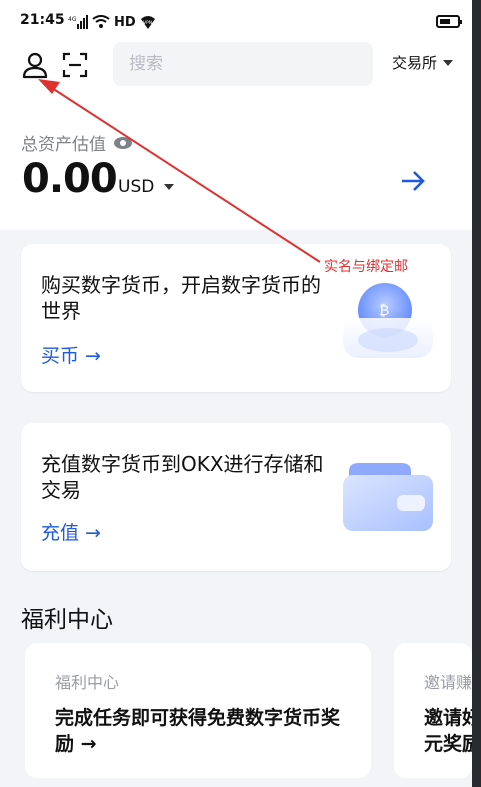 Image resolution: width=481 pixels, height=787 pixels. What do you see at coordinates (101, 21) in the screenshot?
I see `wifi-icon` at bounding box center [101, 21].